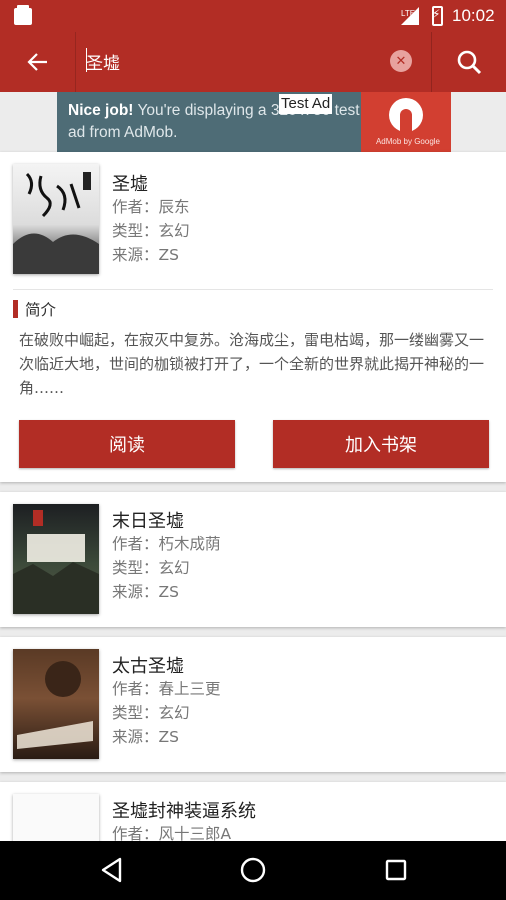 Image resolution: width=506 pixels, height=900 pixels. I want to click on arrow-left-icon, so click(36, 62).